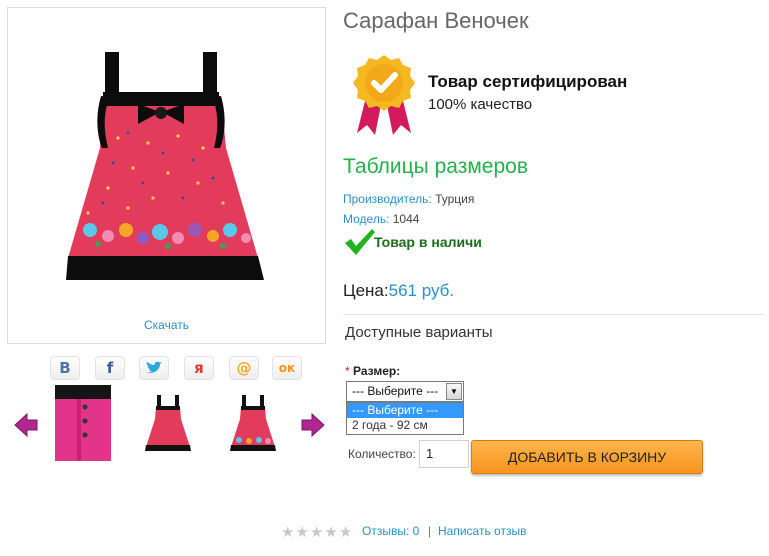  I want to click on size-label-row: * Размер:, so click(372, 371).